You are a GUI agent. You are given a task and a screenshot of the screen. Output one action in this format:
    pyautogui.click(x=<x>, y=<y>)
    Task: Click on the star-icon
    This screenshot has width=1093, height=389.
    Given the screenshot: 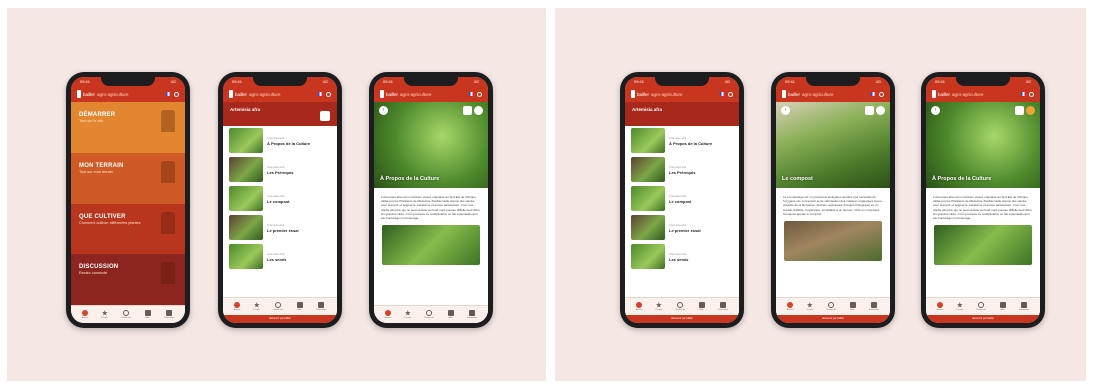 What is the action you would take?
    pyautogui.click(x=407, y=313)
    